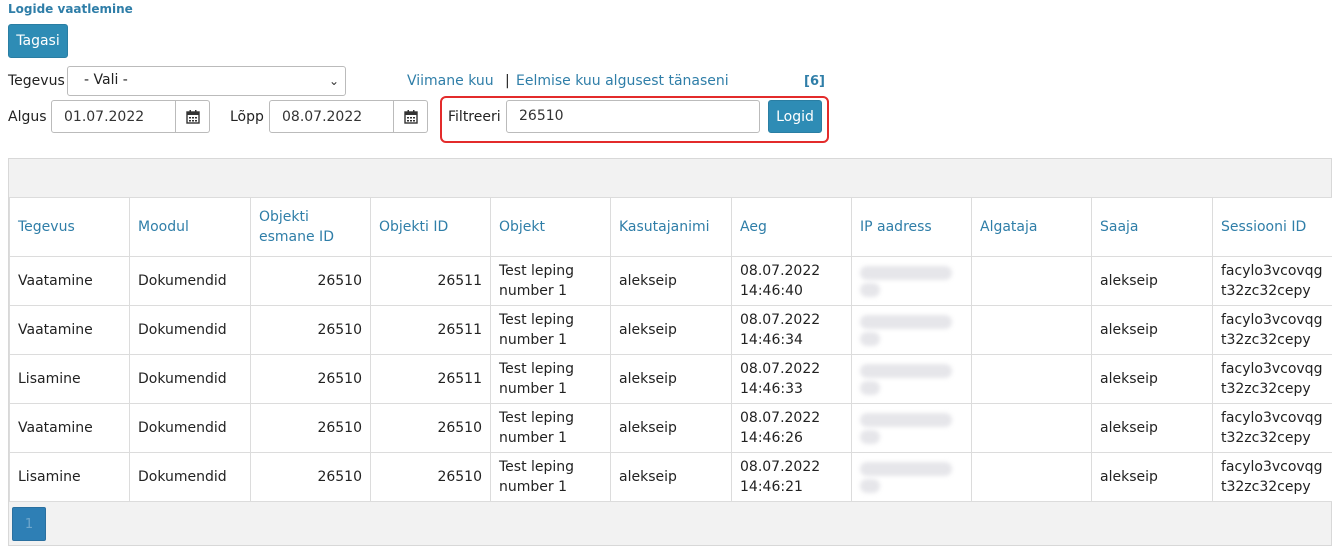  What do you see at coordinates (550, 227) in the screenshot?
I see `column-header: Objekt` at bounding box center [550, 227].